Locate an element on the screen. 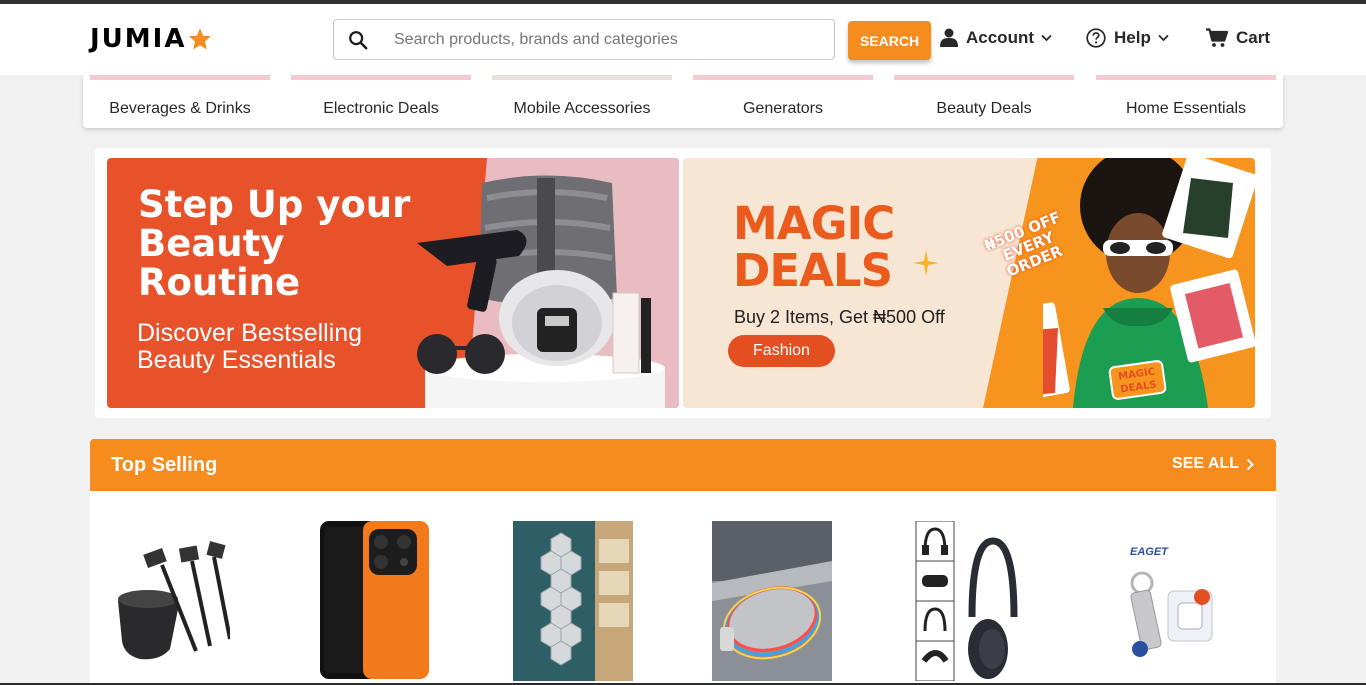 Image resolution: width=1366 pixels, height=685 pixels. svg-text: EAGET is located at coordinates (1149, 552).